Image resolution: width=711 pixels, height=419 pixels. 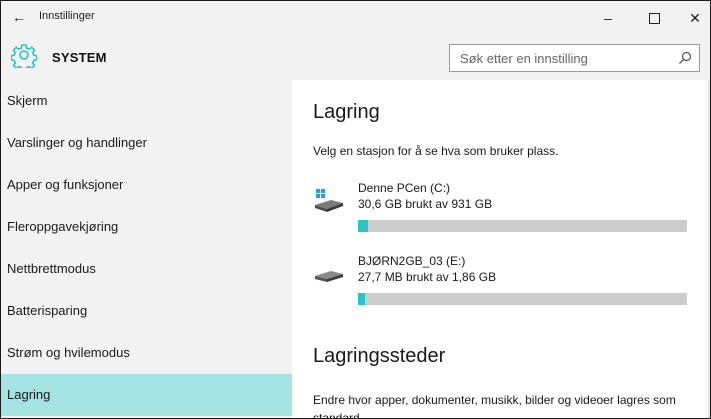 What do you see at coordinates (146, 353) in the screenshot?
I see `sidebar-item-strom: Strøm og hvilemodus` at bounding box center [146, 353].